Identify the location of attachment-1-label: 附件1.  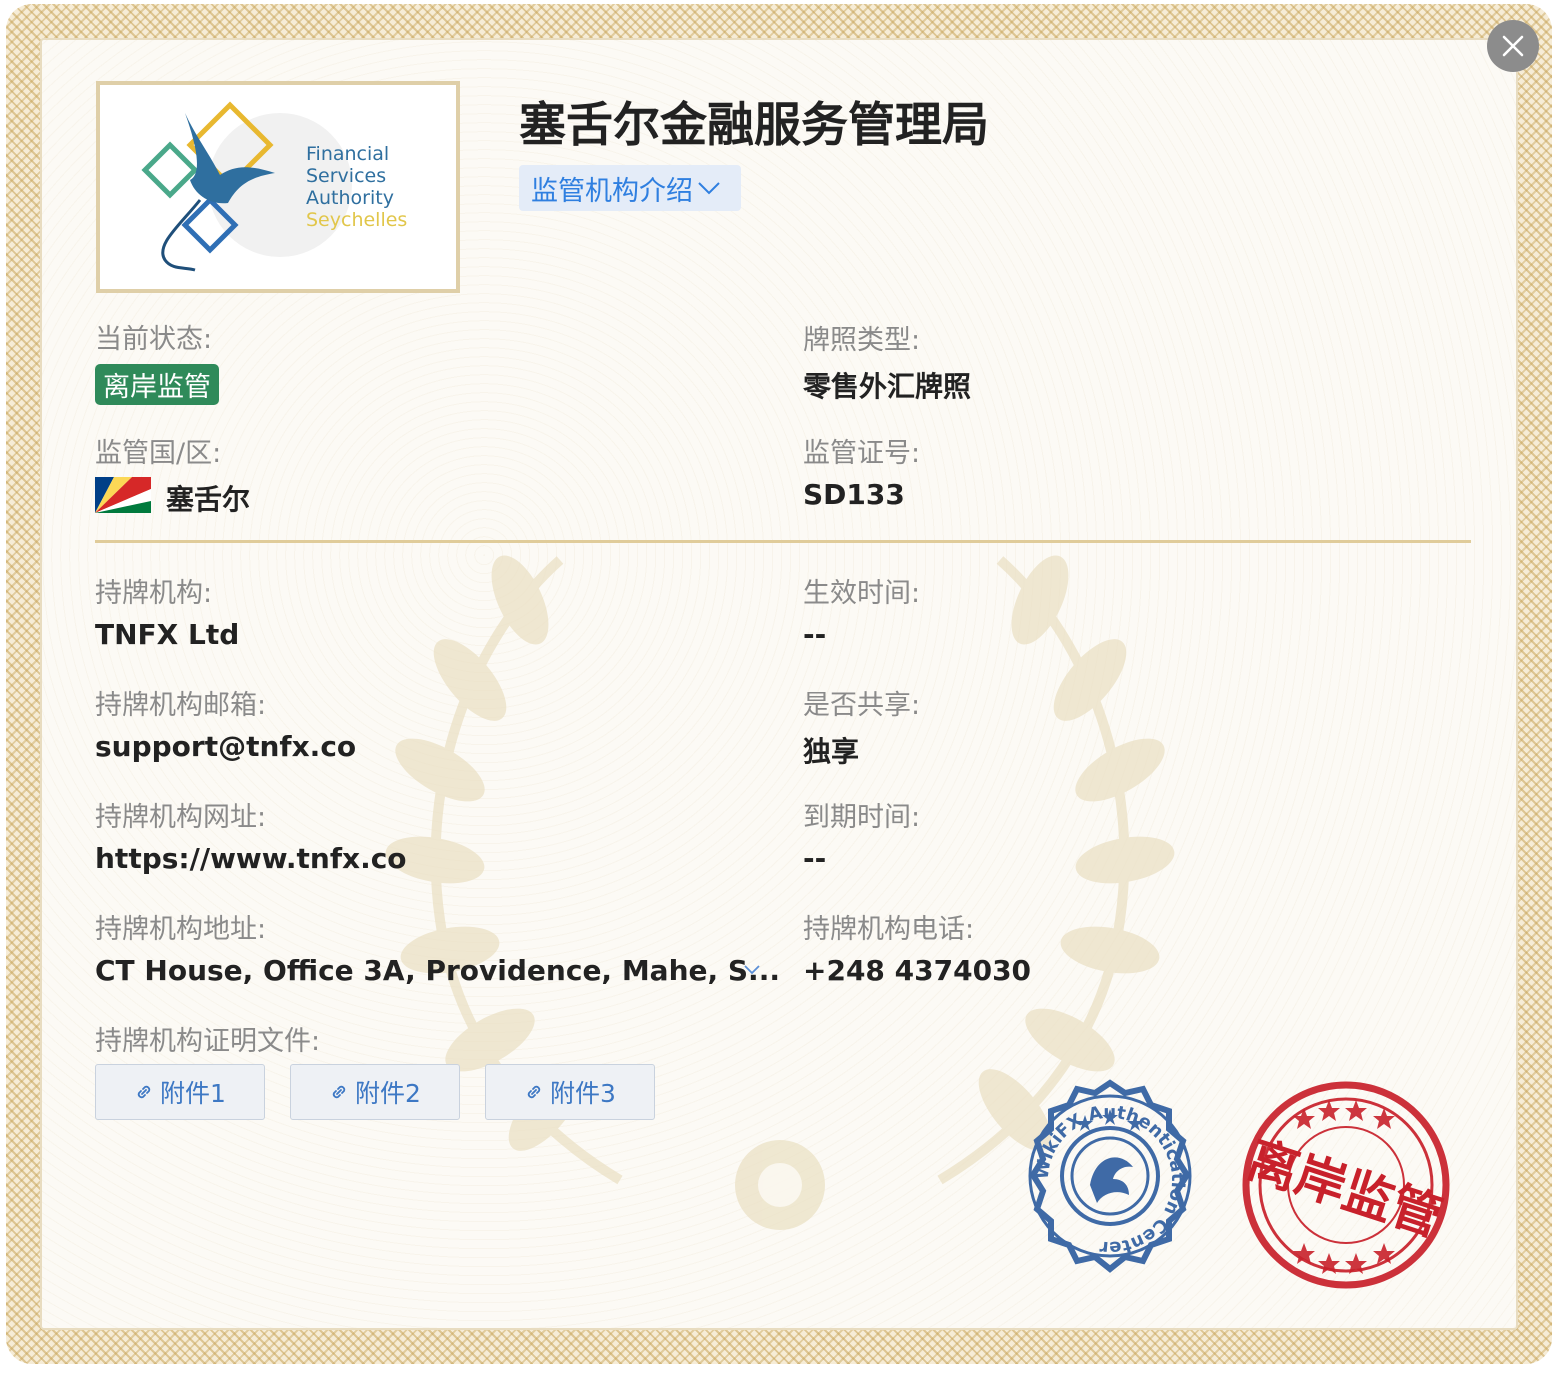
(193, 1093).